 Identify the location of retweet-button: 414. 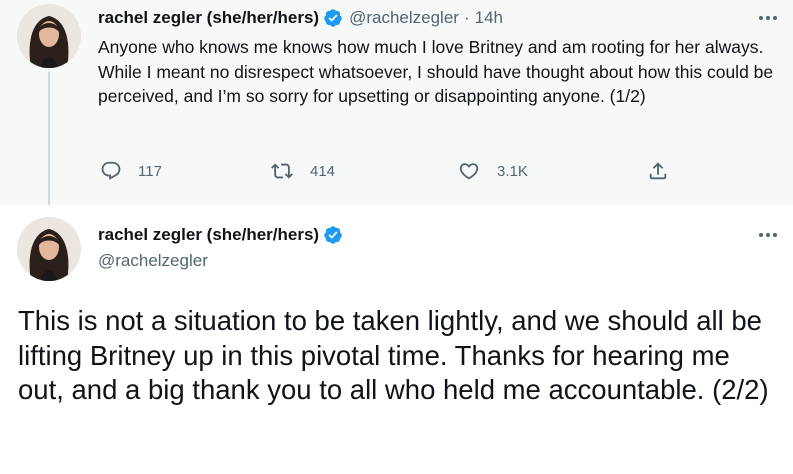
(303, 171).